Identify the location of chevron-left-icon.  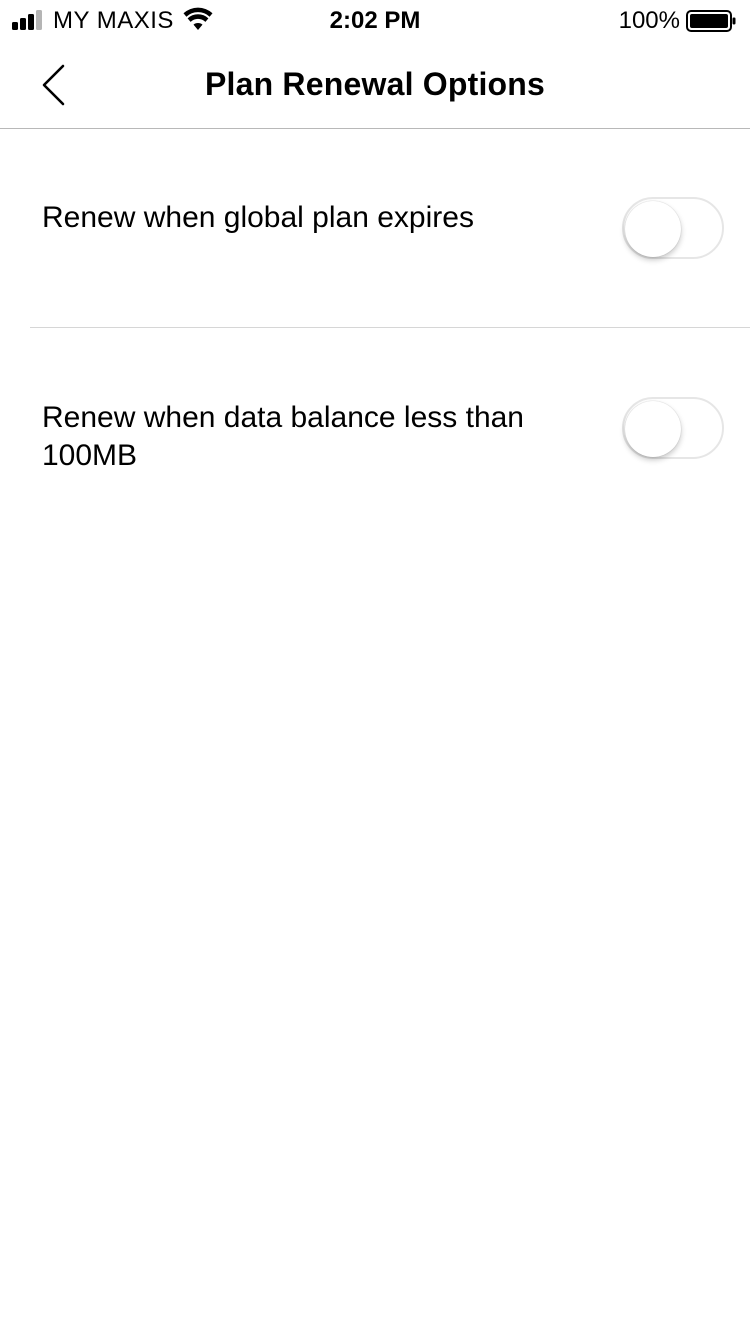
(53, 85).